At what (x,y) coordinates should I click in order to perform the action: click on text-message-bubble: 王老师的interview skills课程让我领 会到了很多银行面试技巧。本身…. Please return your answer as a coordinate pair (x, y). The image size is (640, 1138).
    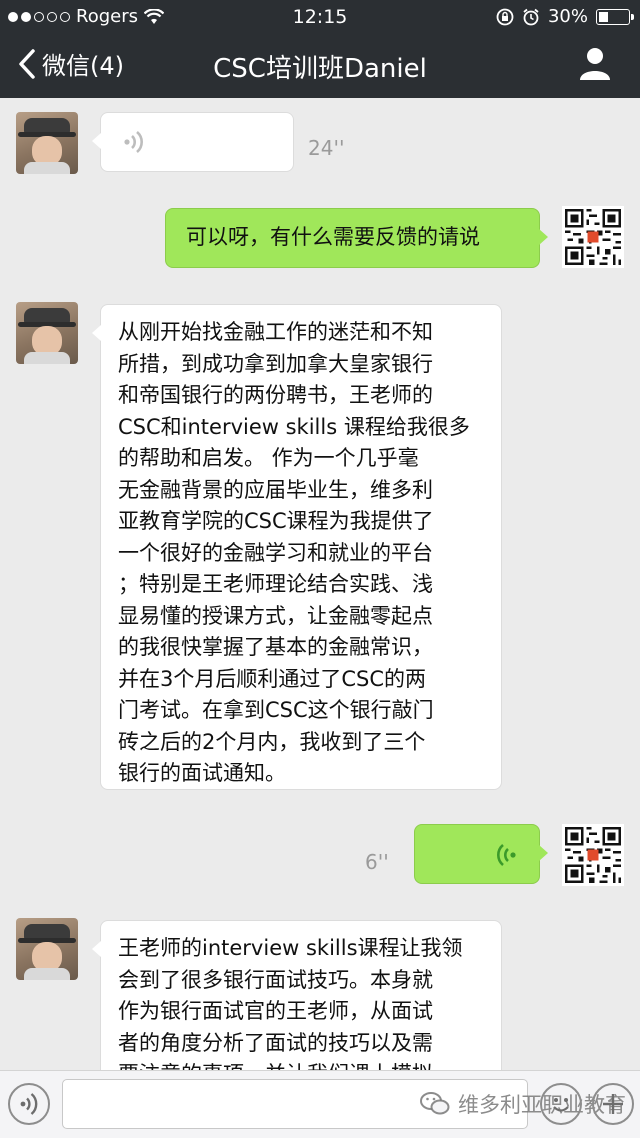
    Looking at the image, I should click on (297, 995).